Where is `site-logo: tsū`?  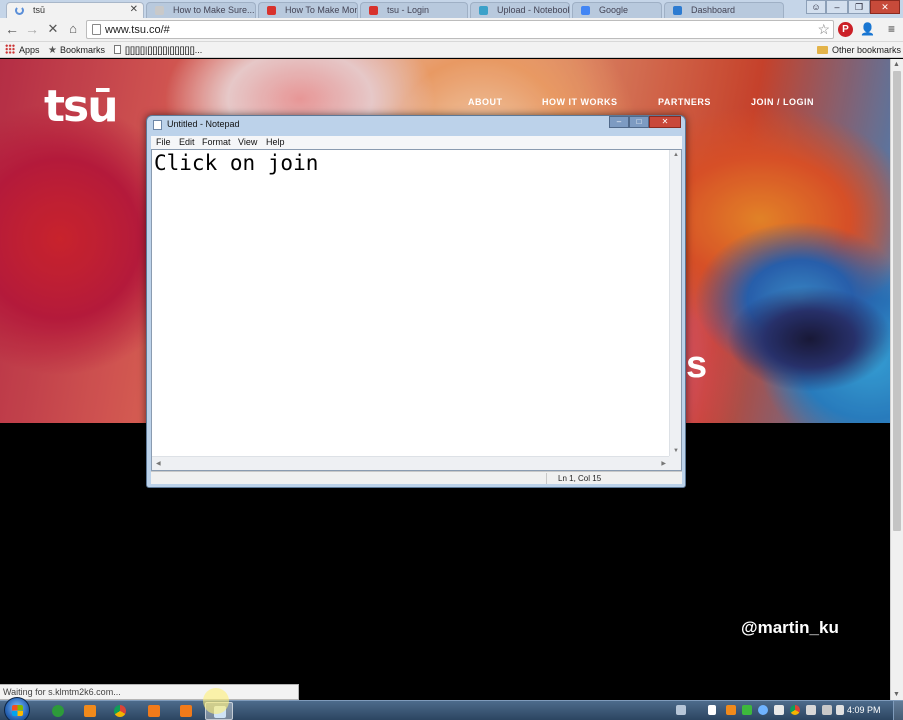
site-logo: tsū is located at coordinates (81, 106).